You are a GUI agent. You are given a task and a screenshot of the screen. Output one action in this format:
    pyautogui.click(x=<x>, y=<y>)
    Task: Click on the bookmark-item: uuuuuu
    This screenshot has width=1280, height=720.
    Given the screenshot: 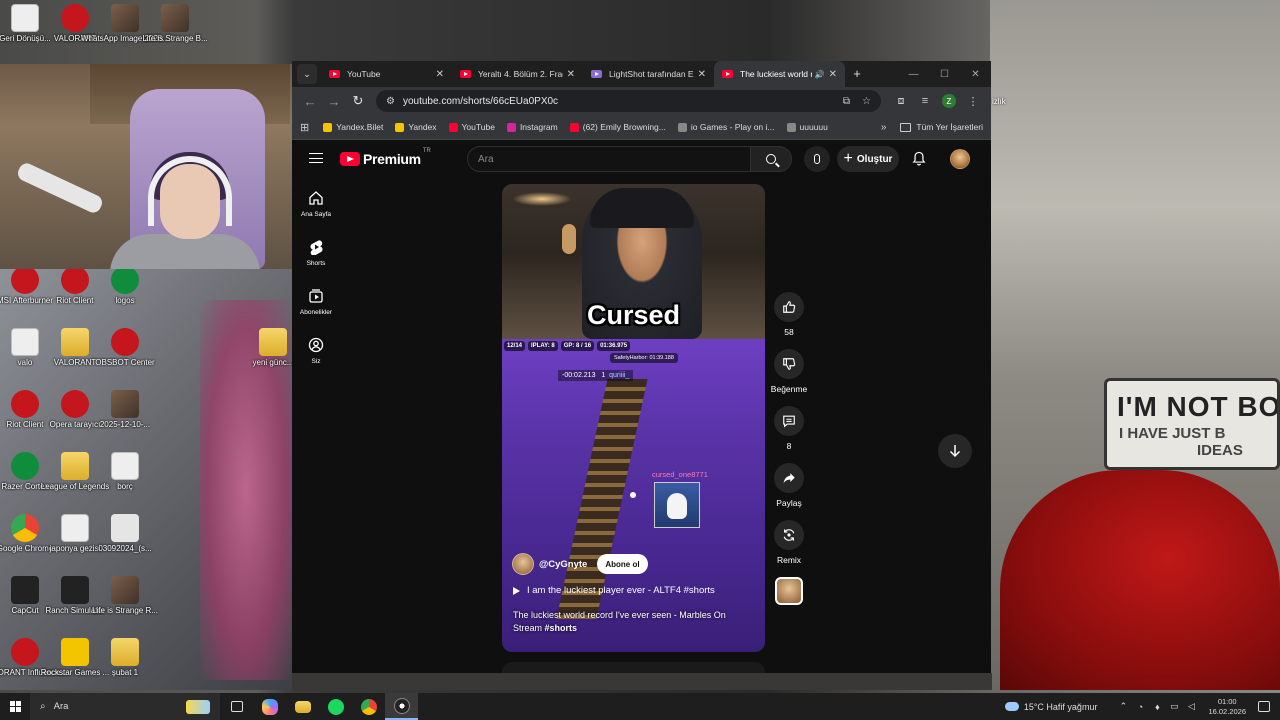 What is the action you would take?
    pyautogui.click(x=807, y=127)
    